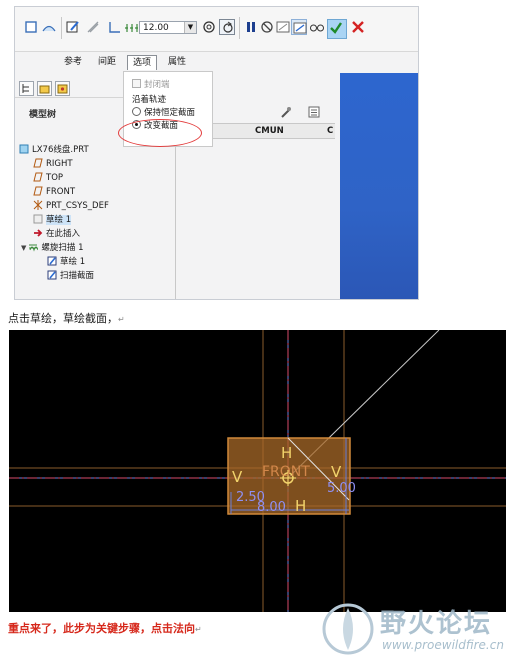 The height and width of the screenshot is (665, 524). I want to click on cancel-icon, so click(358, 27).